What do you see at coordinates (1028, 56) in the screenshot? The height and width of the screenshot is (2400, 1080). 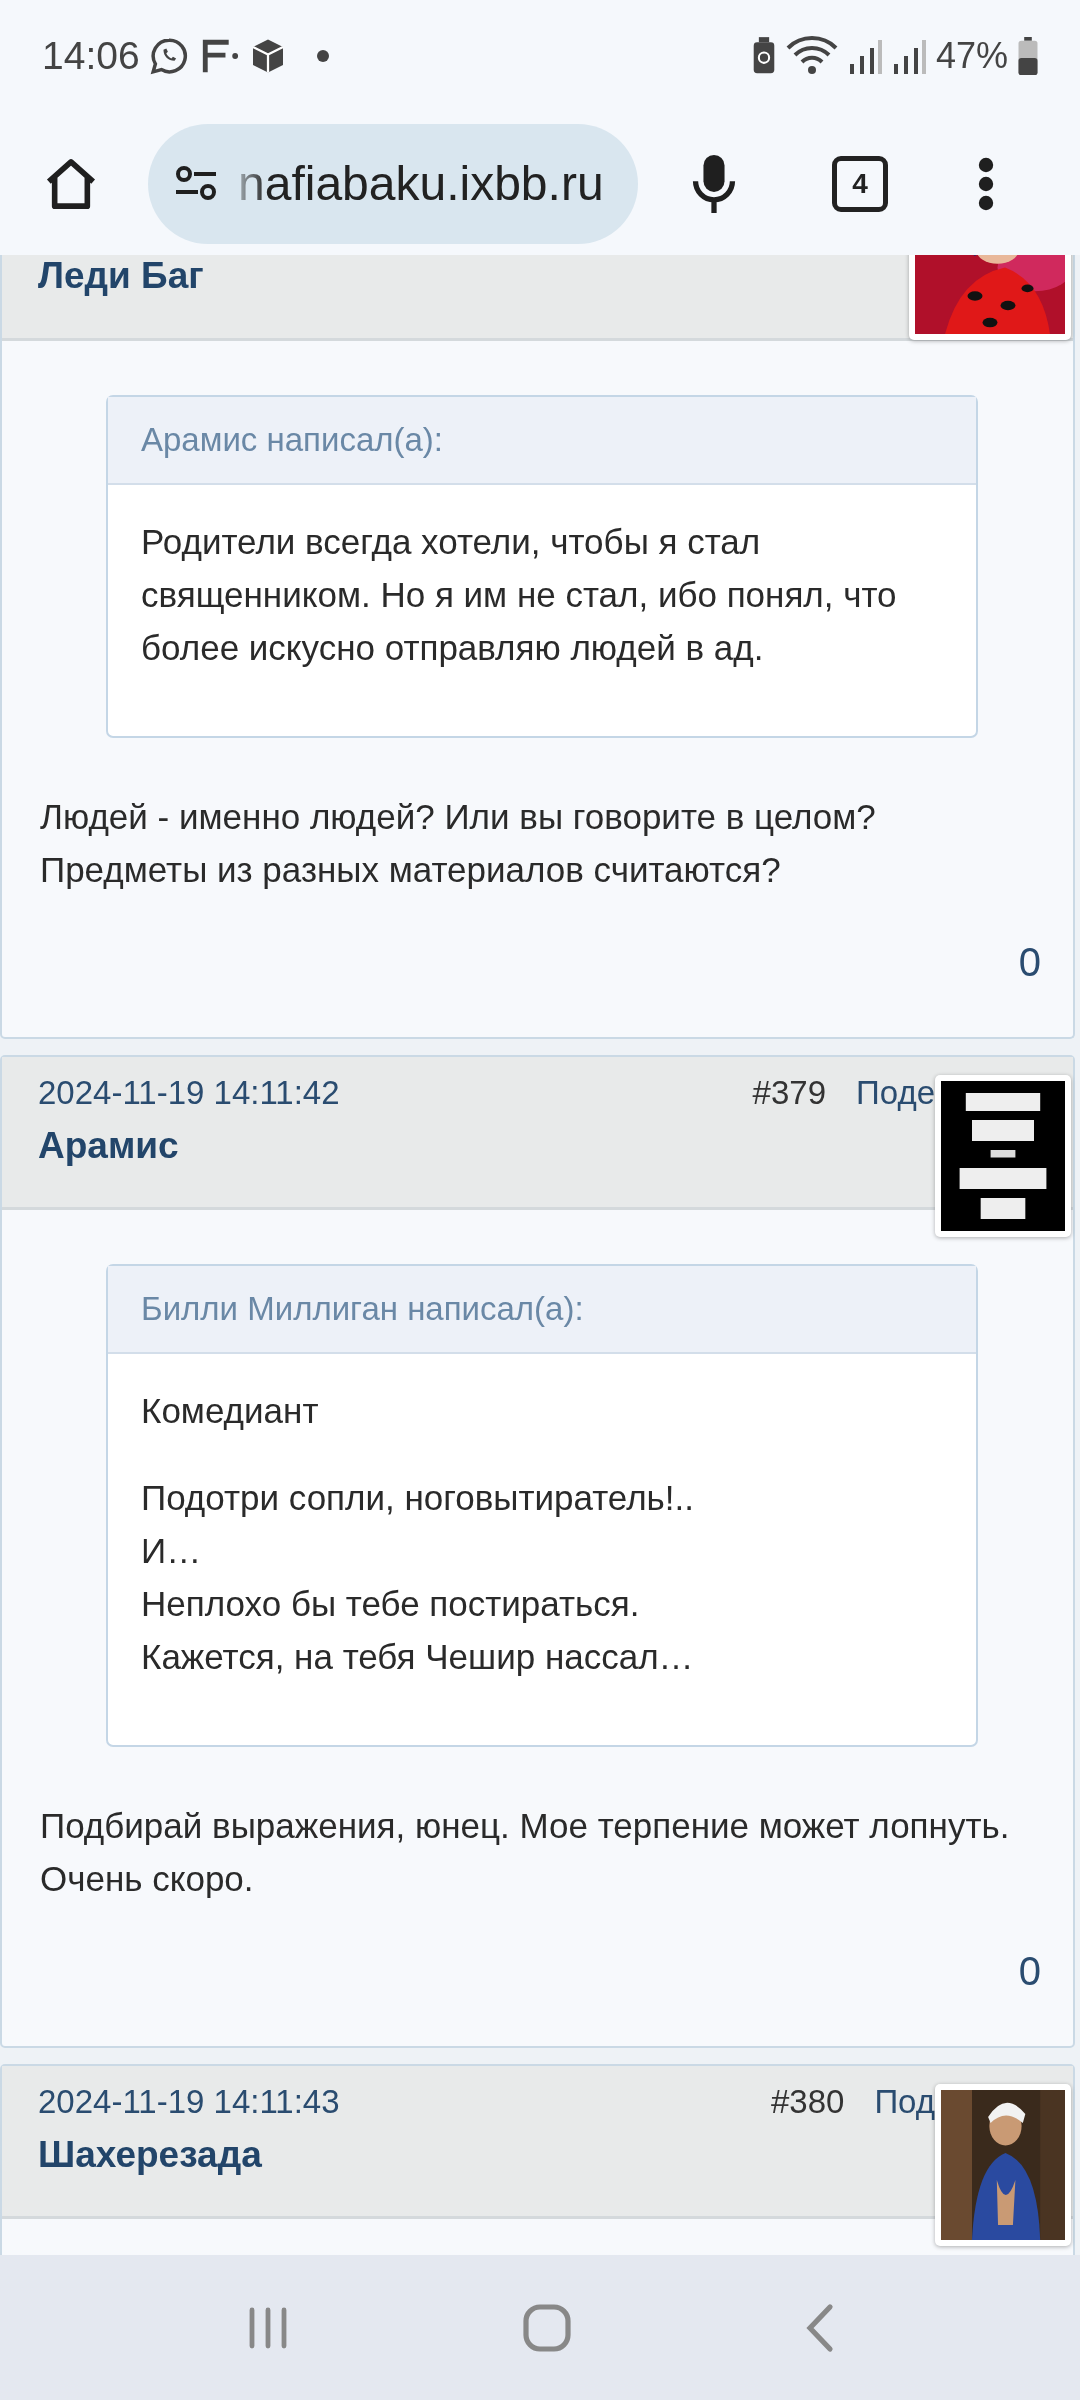 I see `battery-icon` at bounding box center [1028, 56].